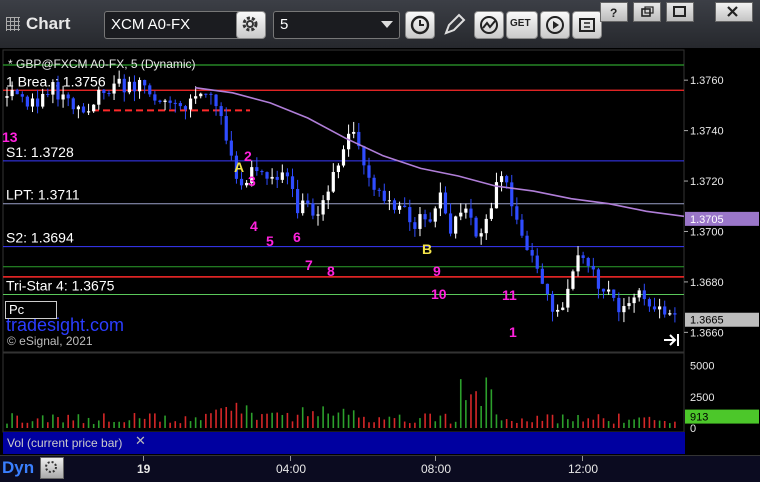 The height and width of the screenshot is (482, 760). I want to click on close-button, so click(734, 12).